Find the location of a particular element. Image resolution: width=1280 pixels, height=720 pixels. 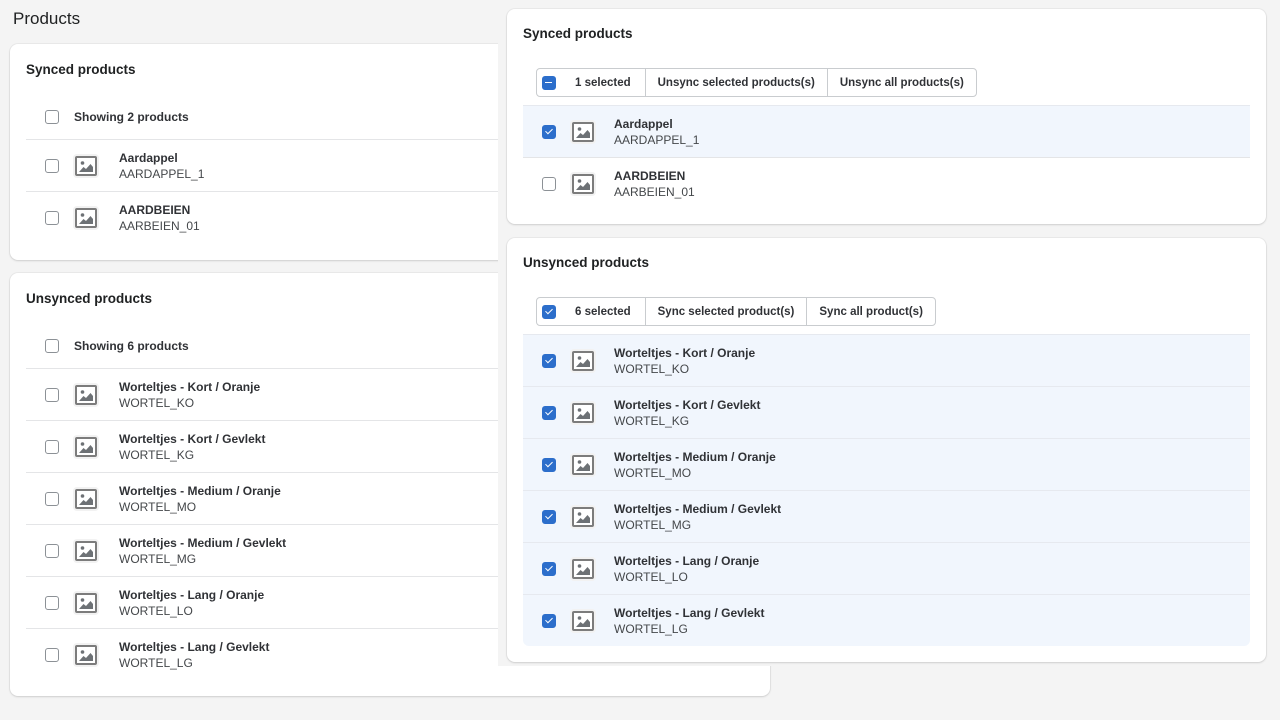

product-info: Worteltjes - Kort / Oranje WORTEL_KO is located at coordinates (189, 395).